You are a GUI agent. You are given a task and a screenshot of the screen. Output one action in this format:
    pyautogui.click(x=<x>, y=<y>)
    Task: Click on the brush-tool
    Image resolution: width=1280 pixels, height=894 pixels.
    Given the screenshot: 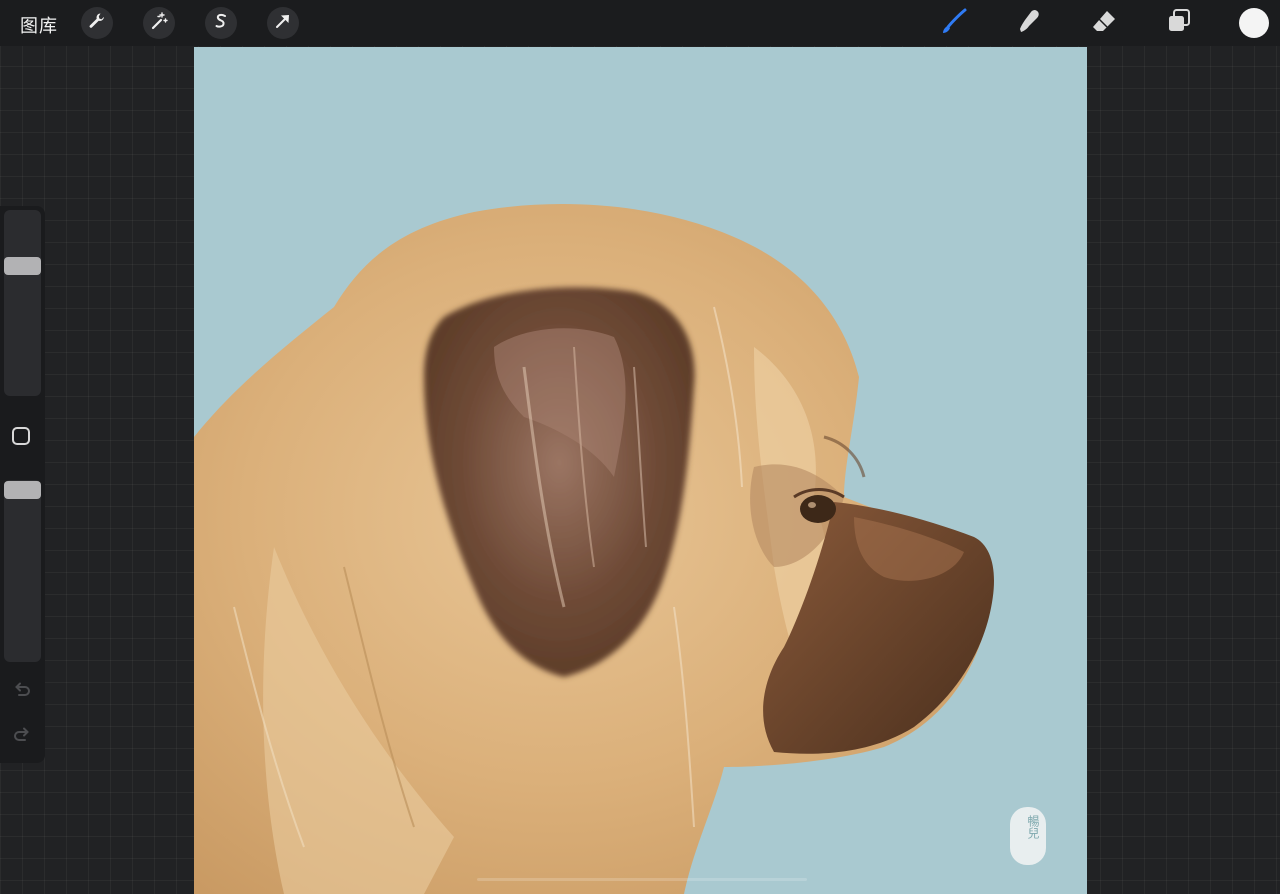 What is the action you would take?
    pyautogui.click(x=954, y=23)
    